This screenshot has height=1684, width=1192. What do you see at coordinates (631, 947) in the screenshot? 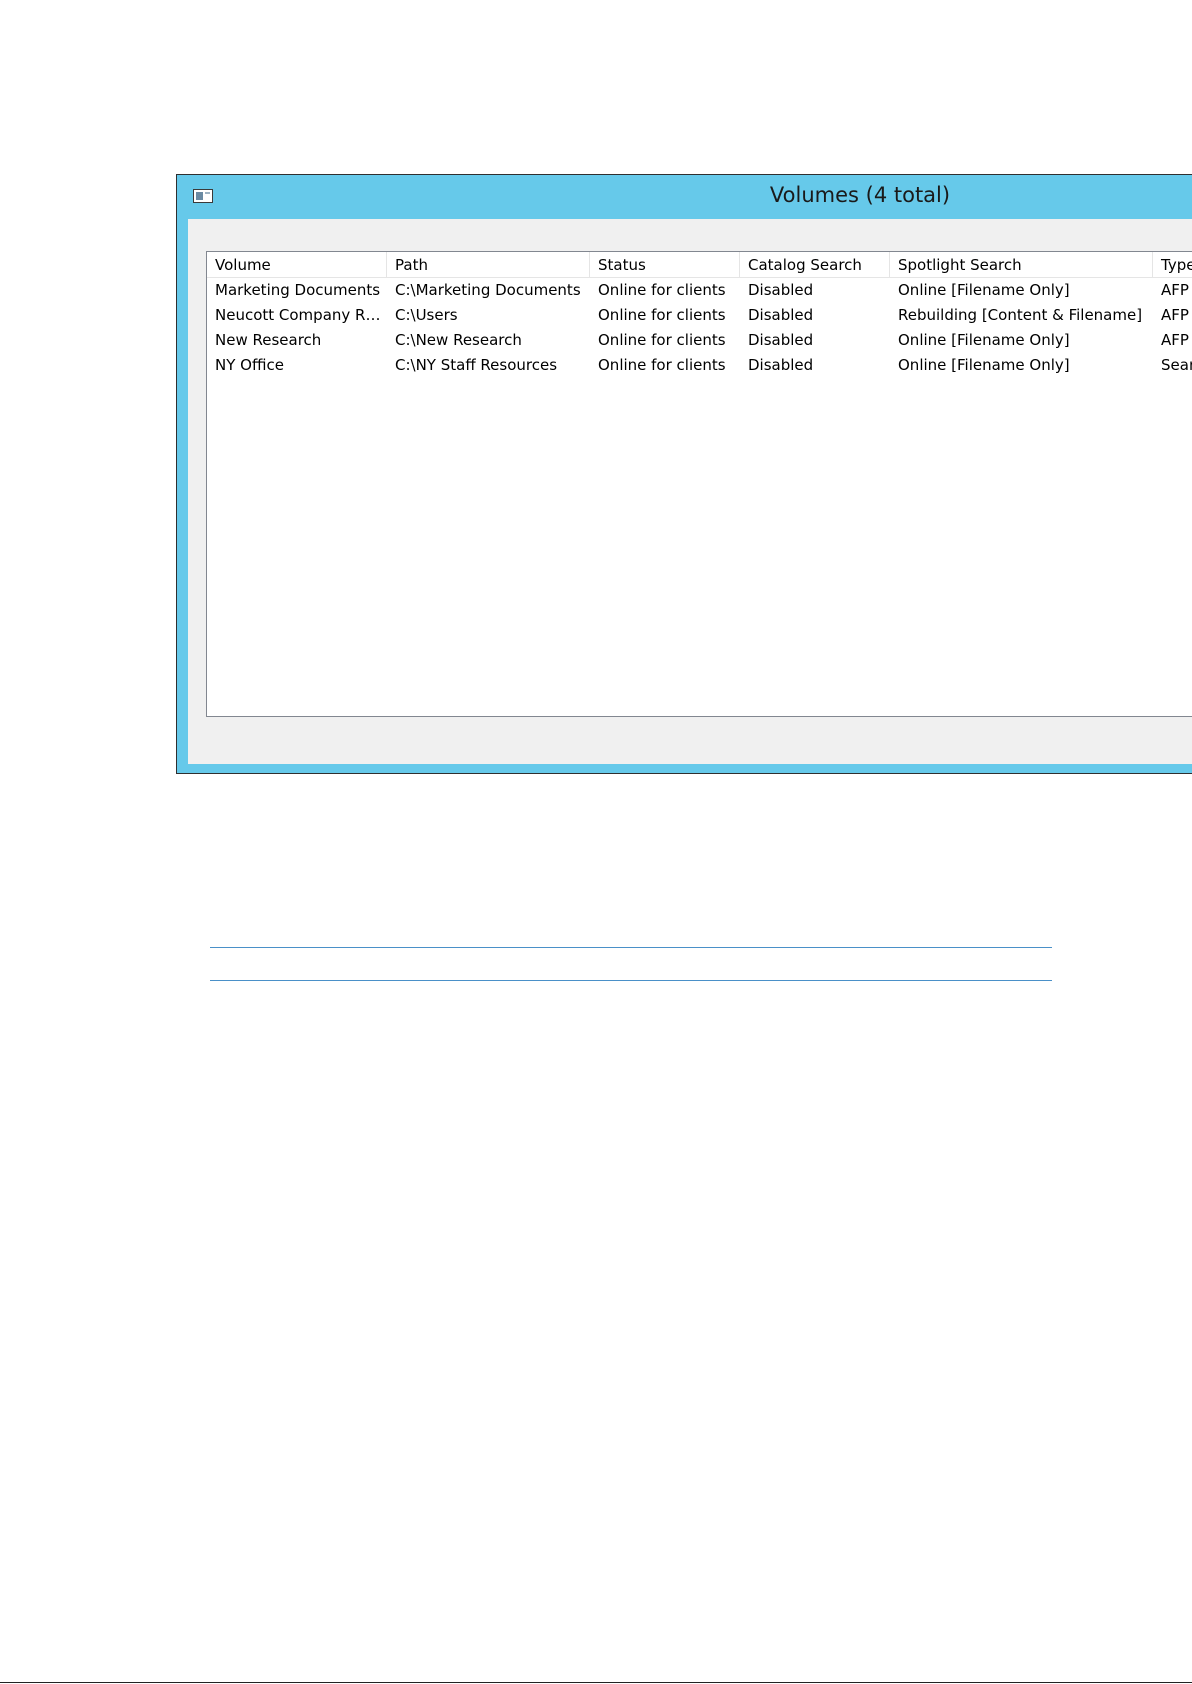
I see `divider-top` at bounding box center [631, 947].